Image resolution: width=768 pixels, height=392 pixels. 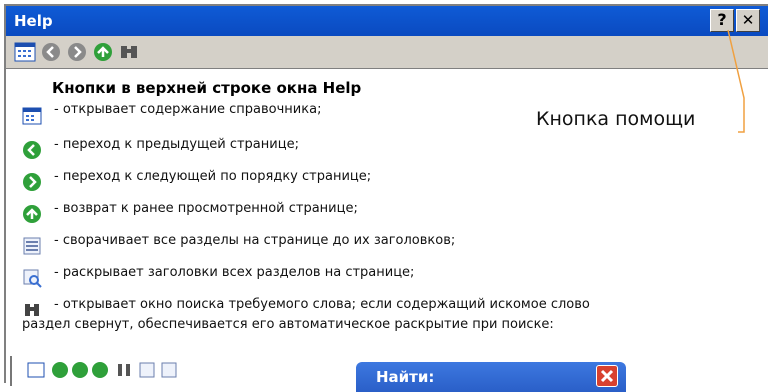 What do you see at coordinates (722, 20) in the screenshot?
I see `help-button: ?` at bounding box center [722, 20].